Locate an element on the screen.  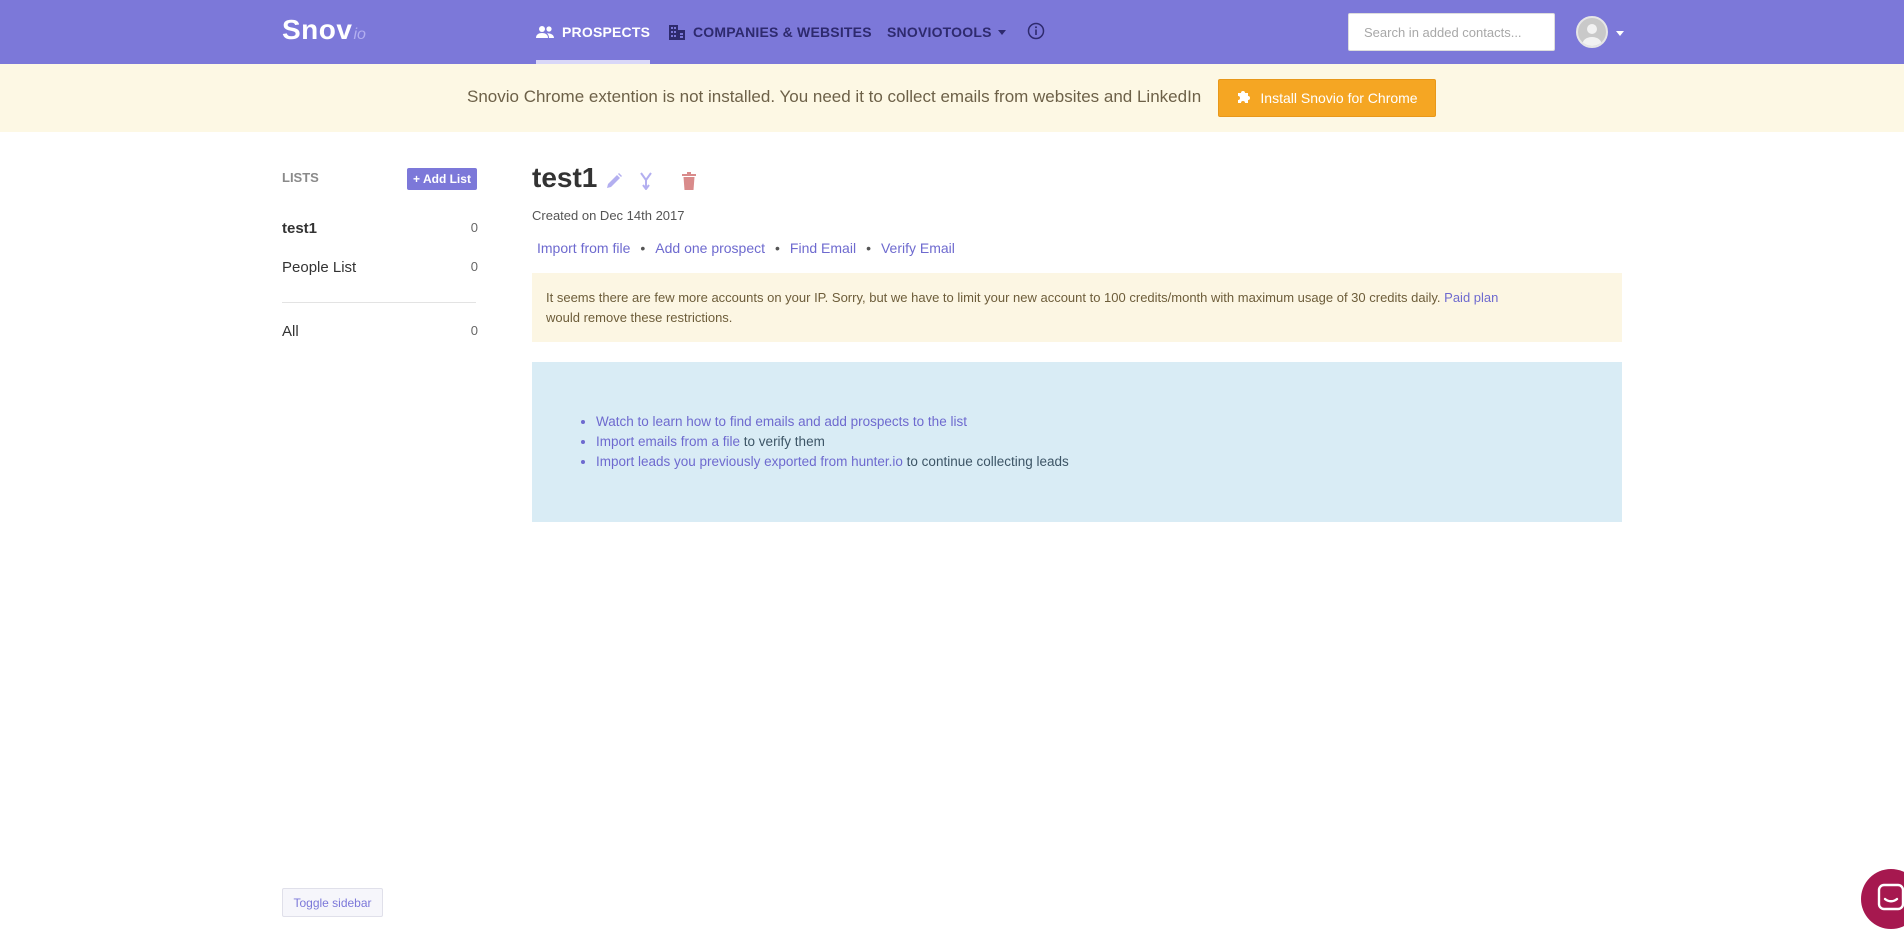
created-date: Created on Dec 14th 2017 is located at coordinates (608, 215).